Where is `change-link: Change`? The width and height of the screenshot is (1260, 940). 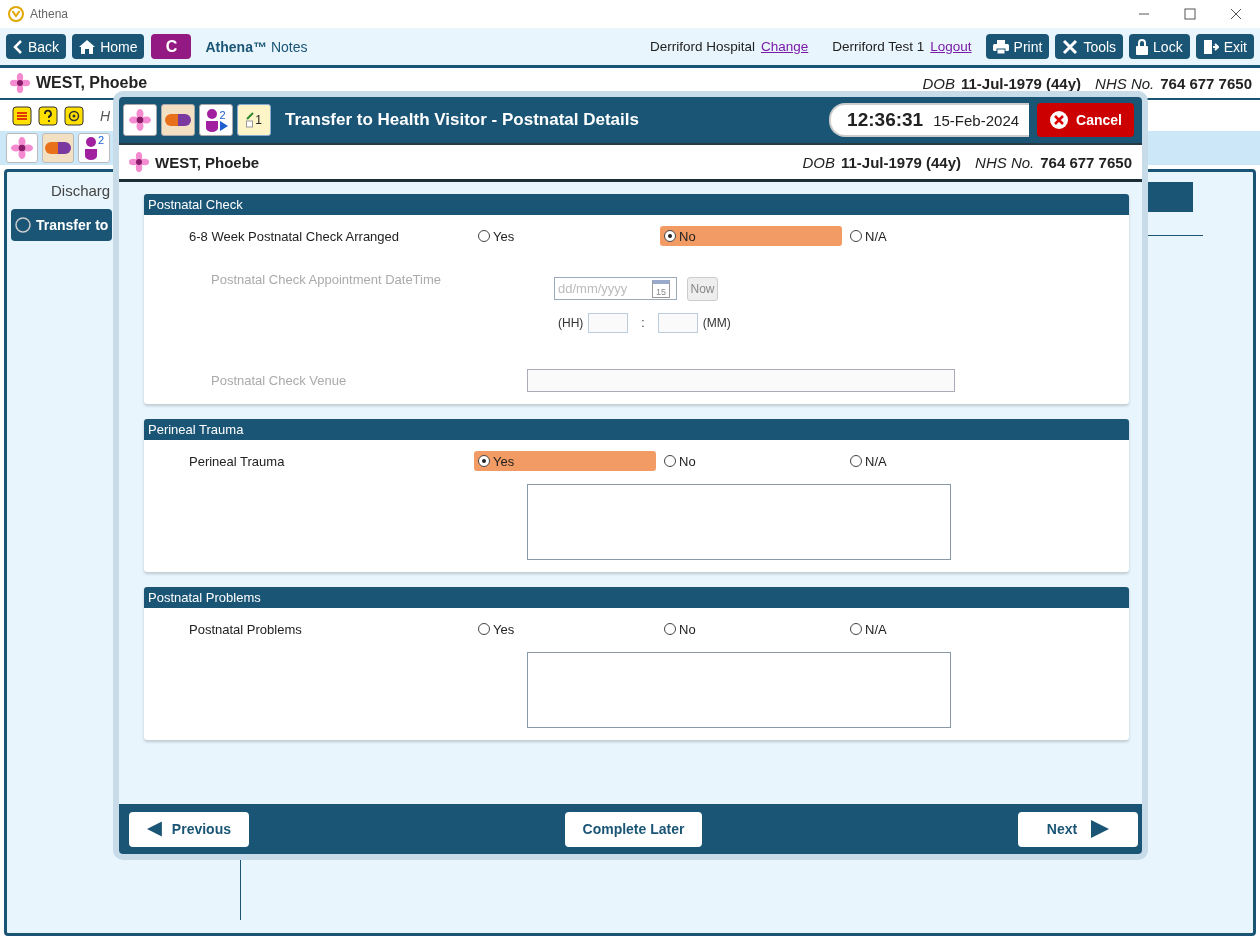 change-link: Change is located at coordinates (784, 46).